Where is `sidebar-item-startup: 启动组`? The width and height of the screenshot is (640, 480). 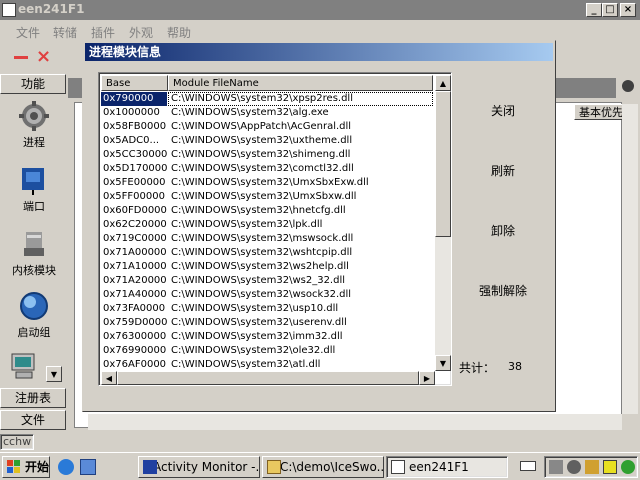 sidebar-item-startup: 启动组 is located at coordinates (34, 315).